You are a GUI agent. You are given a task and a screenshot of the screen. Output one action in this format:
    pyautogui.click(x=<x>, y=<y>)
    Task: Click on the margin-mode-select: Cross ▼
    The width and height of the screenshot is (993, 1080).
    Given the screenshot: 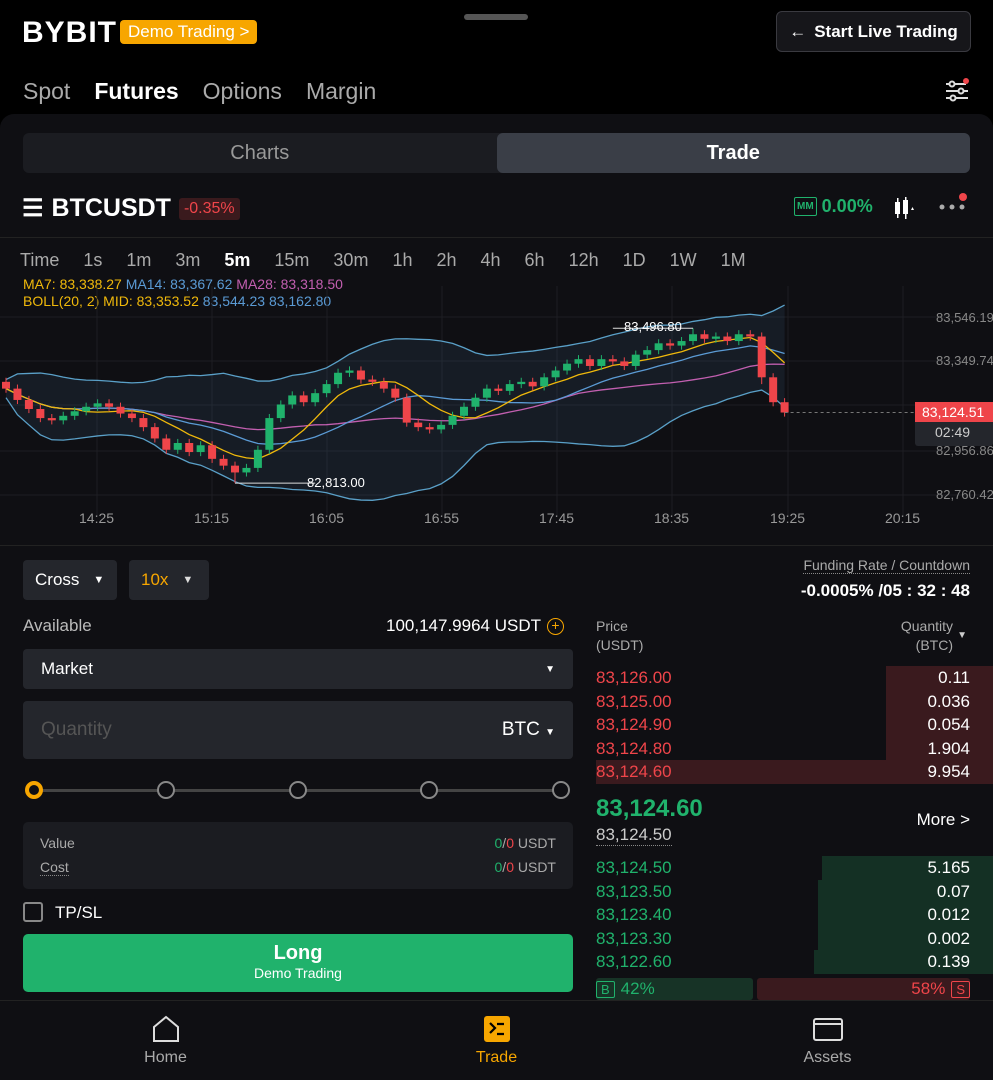 What is the action you would take?
    pyautogui.click(x=70, y=580)
    